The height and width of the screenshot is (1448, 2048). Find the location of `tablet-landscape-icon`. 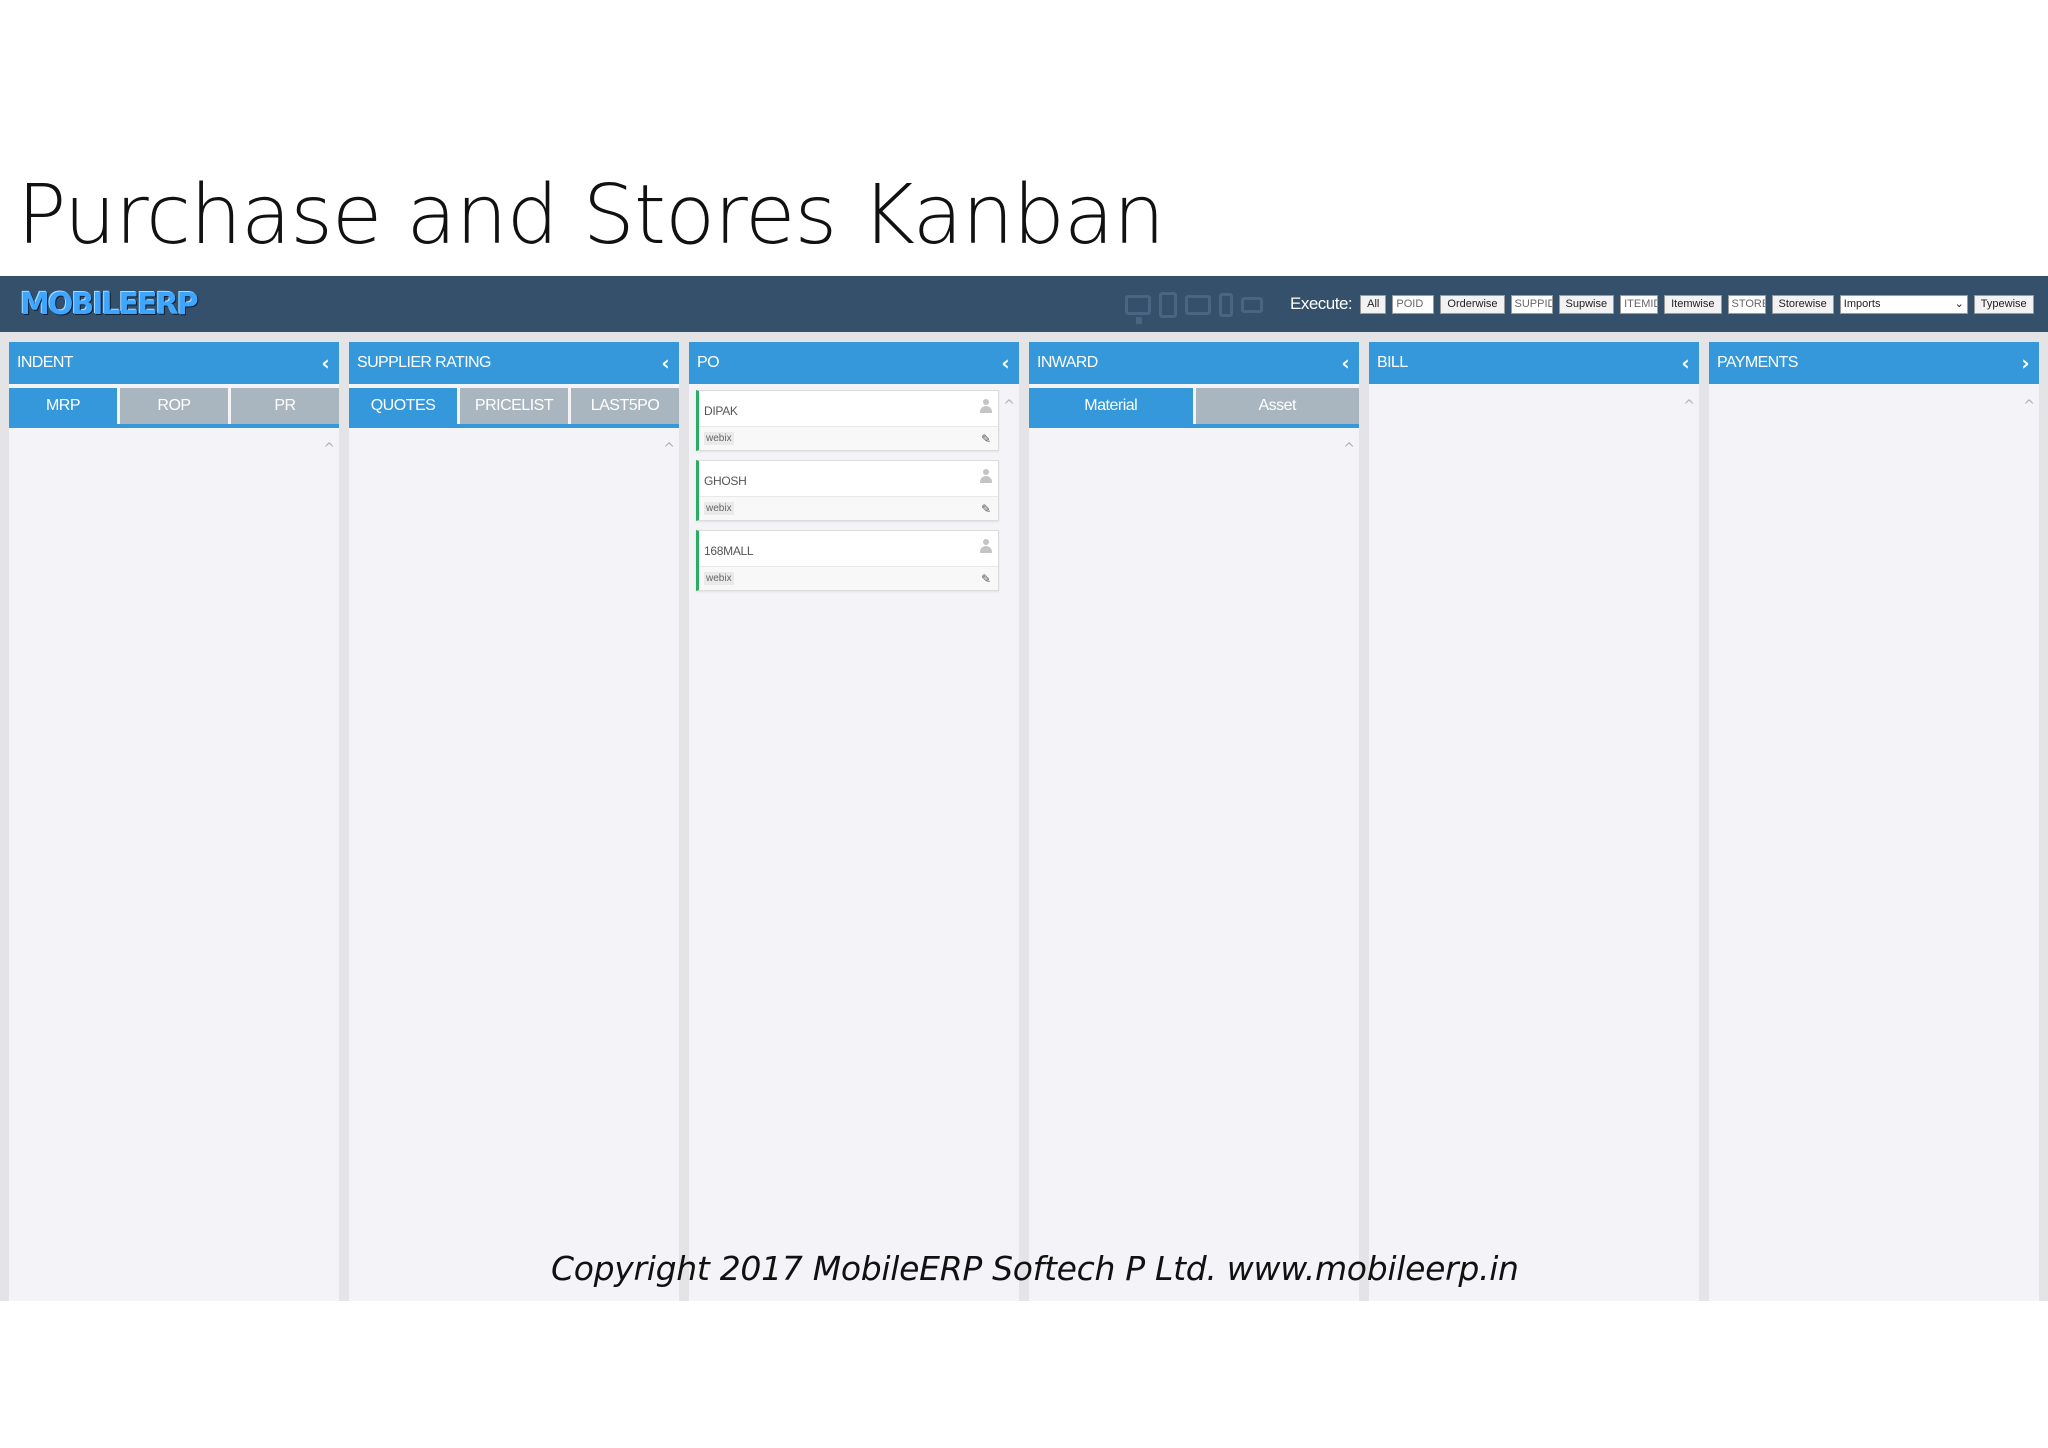

tablet-landscape-icon is located at coordinates (1198, 305).